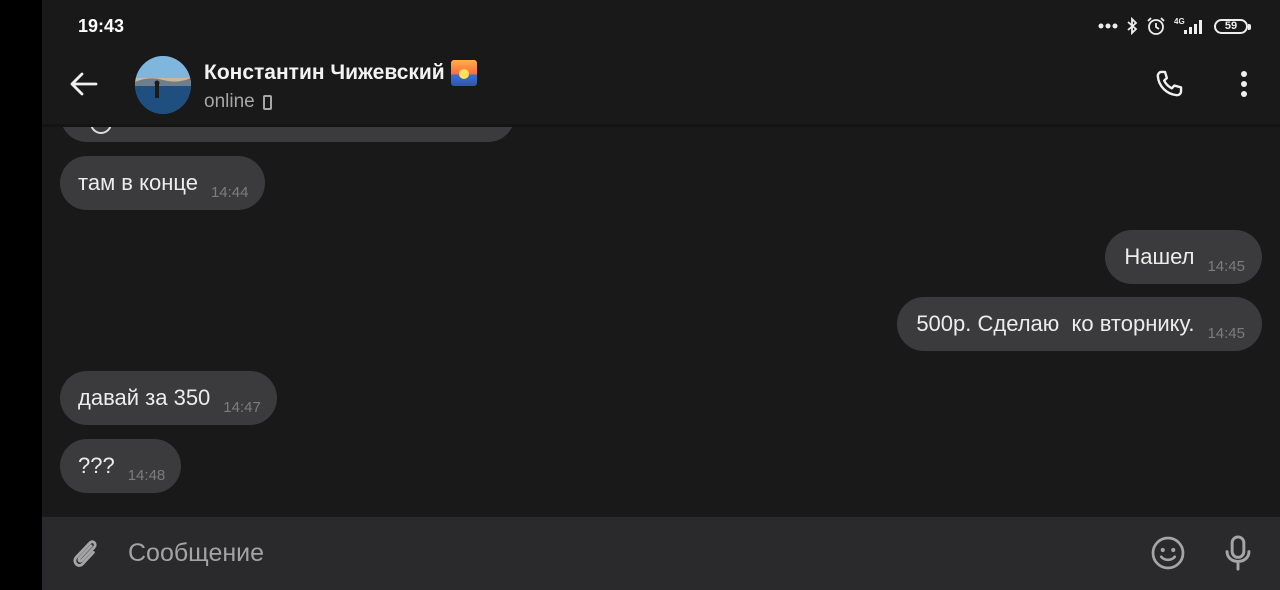 This screenshot has width=1280, height=590. I want to click on emoji-button, so click(1168, 553).